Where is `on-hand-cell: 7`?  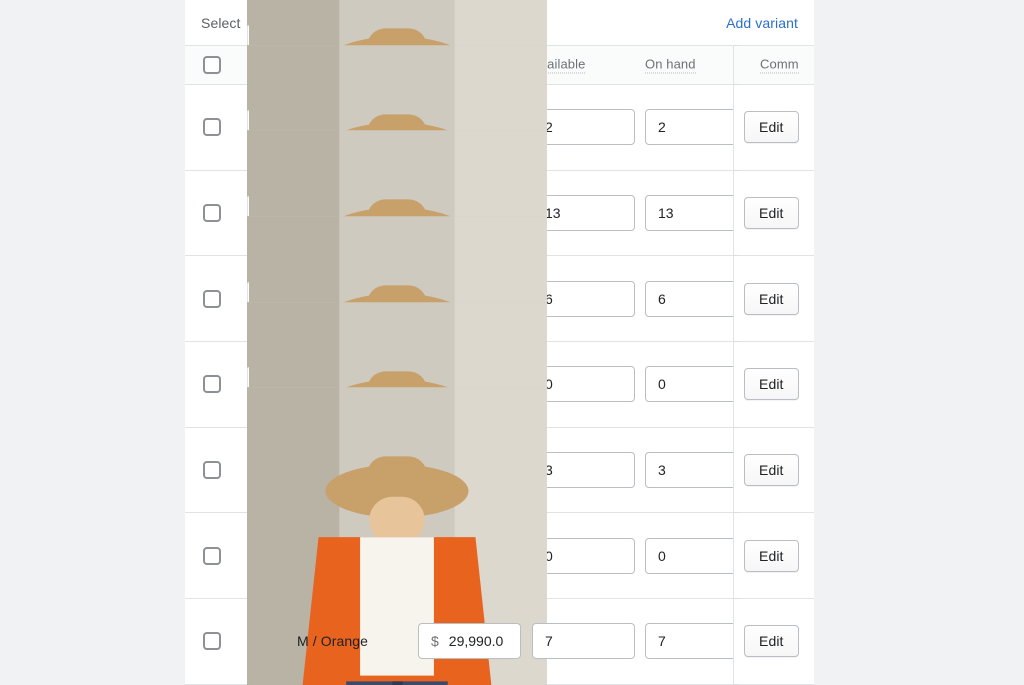
on-hand-cell: 7 is located at coordinates (696, 641).